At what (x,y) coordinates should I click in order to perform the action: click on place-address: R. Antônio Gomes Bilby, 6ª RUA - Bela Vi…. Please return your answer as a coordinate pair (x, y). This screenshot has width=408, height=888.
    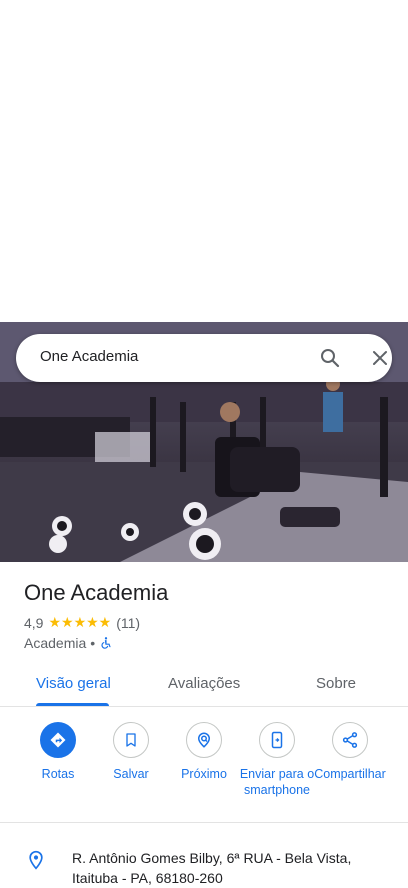
    Looking at the image, I should click on (232, 868).